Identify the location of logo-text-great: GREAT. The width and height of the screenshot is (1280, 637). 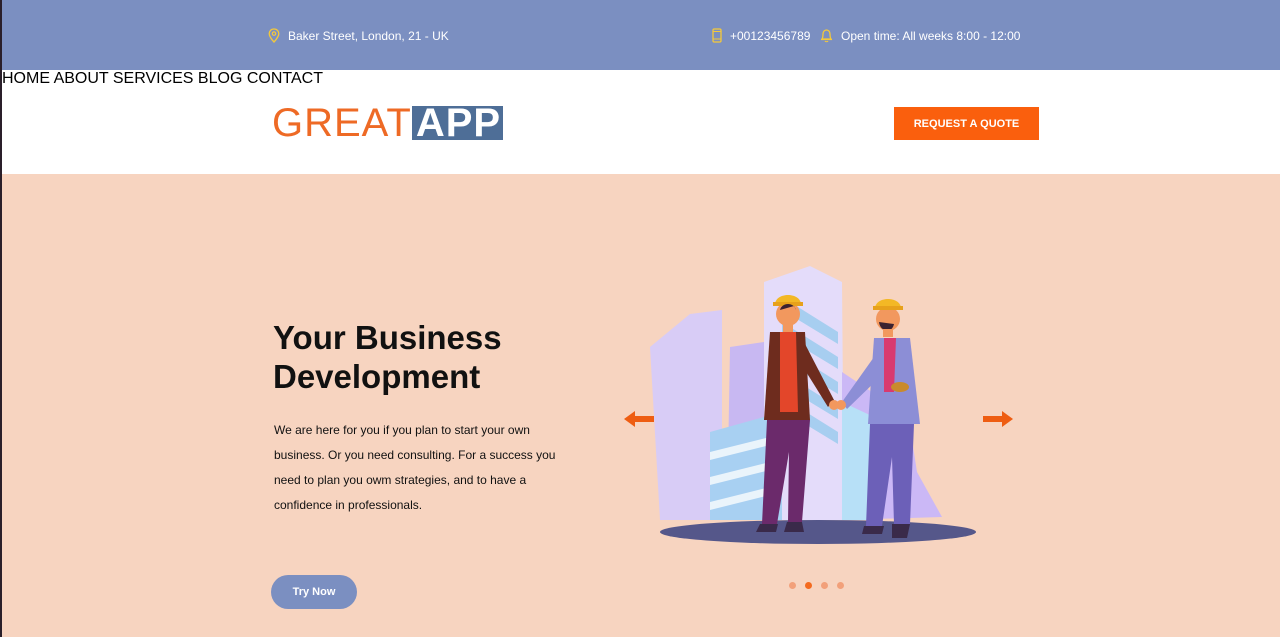
(342, 123).